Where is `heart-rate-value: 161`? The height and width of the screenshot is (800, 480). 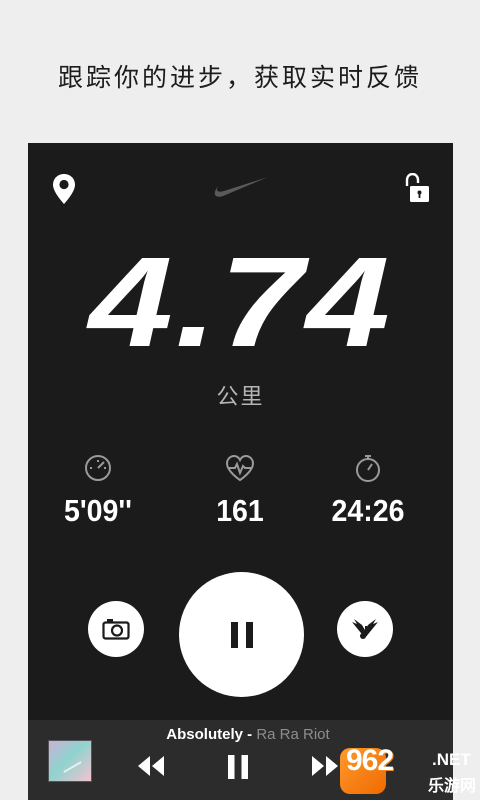
heart-rate-value: 161 is located at coordinates (240, 510).